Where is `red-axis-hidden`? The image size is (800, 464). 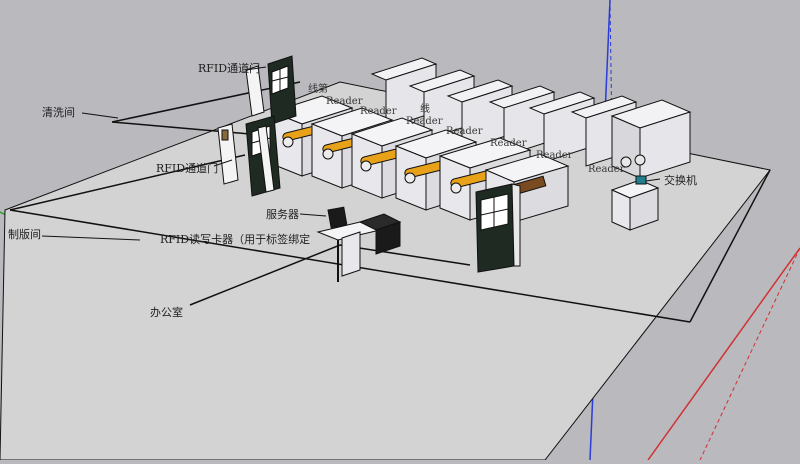
red-axis-hidden is located at coordinates (749, 354).